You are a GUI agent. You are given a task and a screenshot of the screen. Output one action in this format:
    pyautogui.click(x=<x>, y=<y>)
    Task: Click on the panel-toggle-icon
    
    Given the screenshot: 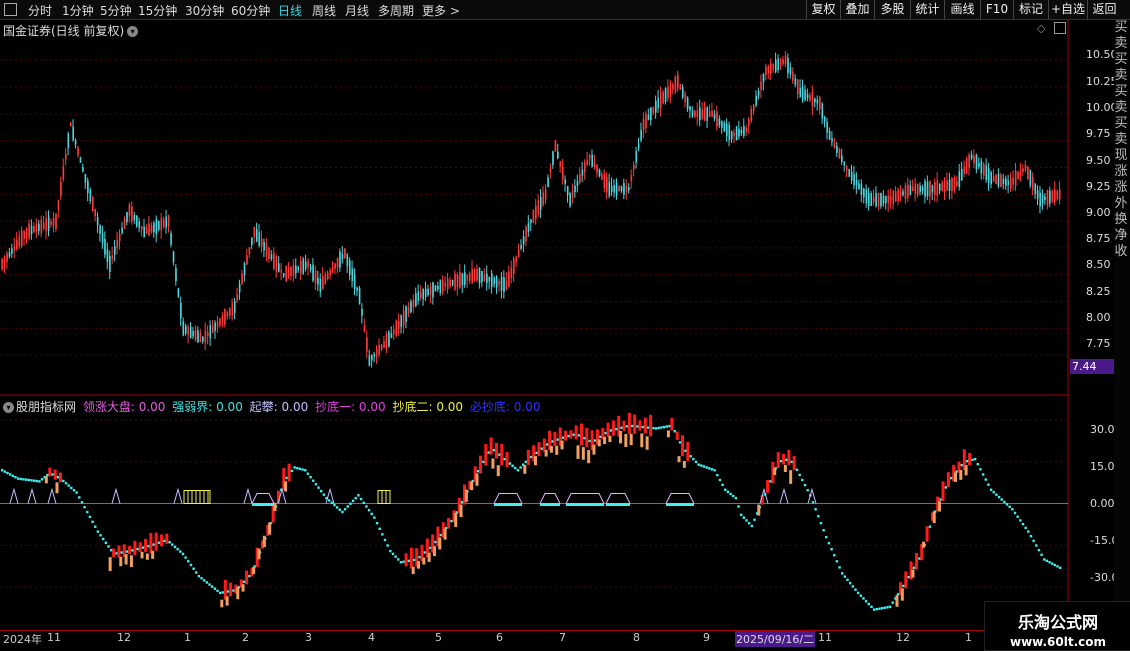 What is the action you would take?
    pyautogui.click(x=1060, y=28)
    